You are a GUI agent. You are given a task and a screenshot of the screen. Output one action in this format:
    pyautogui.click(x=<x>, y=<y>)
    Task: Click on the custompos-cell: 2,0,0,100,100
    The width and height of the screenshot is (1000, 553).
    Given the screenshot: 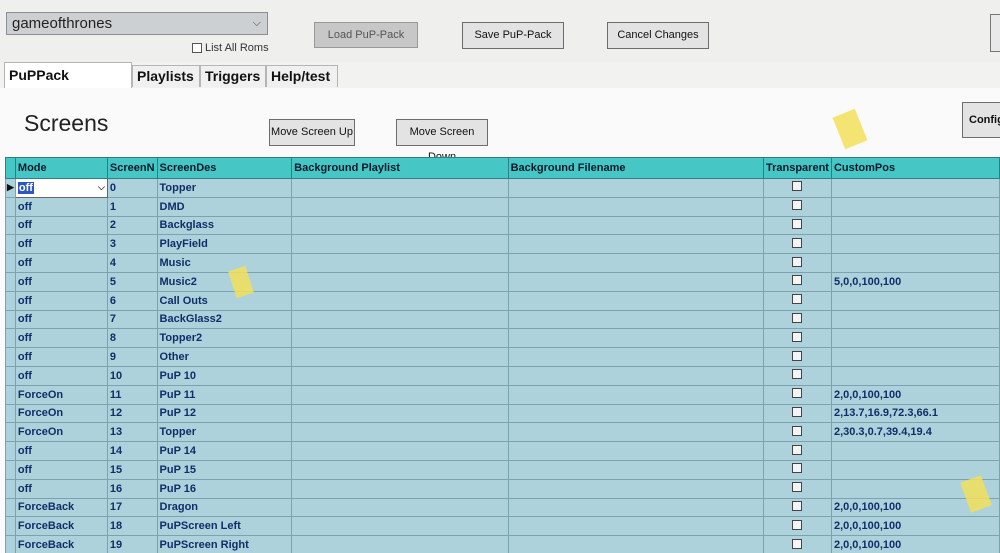 What is the action you would take?
    pyautogui.click(x=915, y=526)
    